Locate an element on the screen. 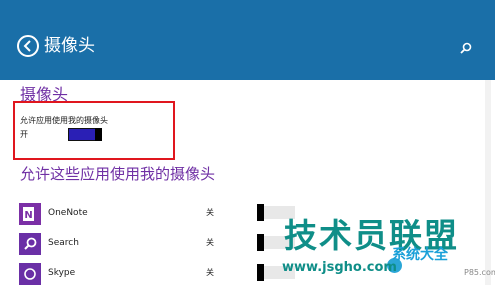  page-title: 摄像头 is located at coordinates (69, 46).